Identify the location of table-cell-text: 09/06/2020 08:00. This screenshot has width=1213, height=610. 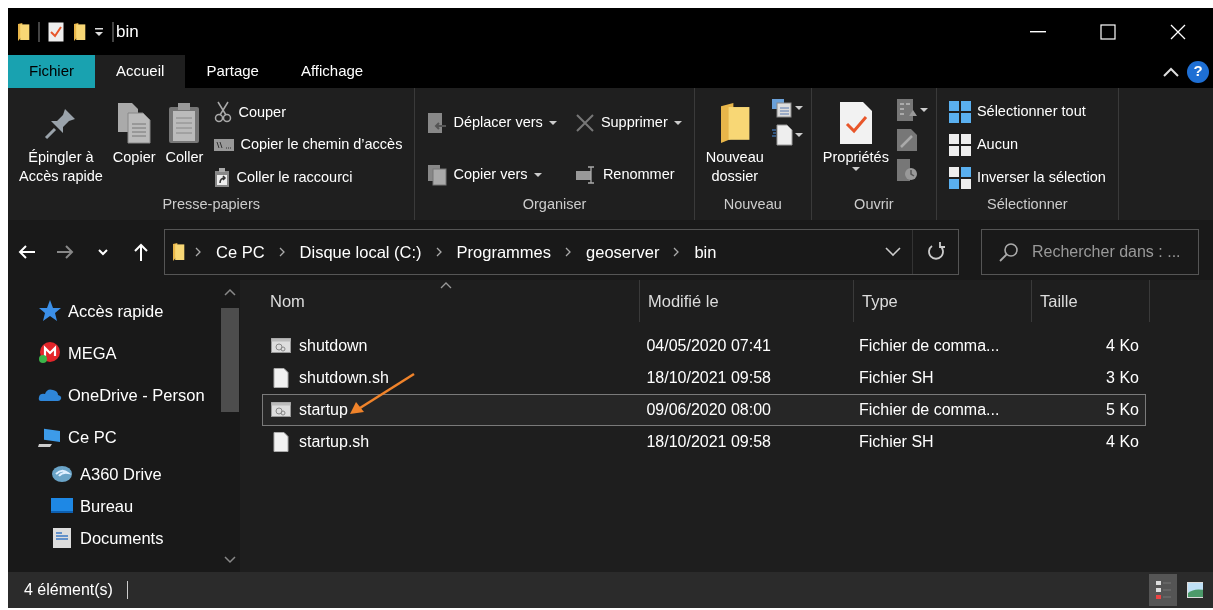
(708, 410).